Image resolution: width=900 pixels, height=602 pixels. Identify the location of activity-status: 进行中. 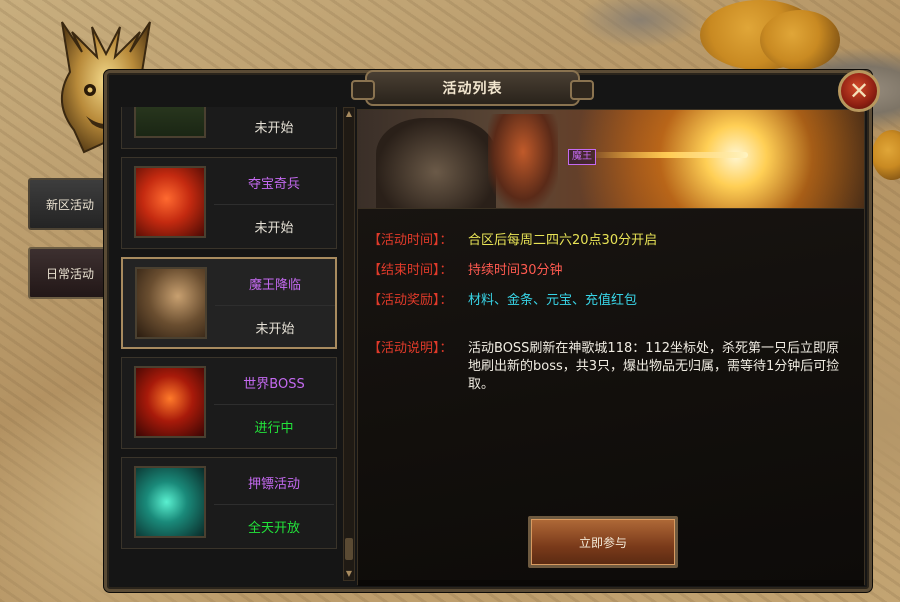
(274, 428).